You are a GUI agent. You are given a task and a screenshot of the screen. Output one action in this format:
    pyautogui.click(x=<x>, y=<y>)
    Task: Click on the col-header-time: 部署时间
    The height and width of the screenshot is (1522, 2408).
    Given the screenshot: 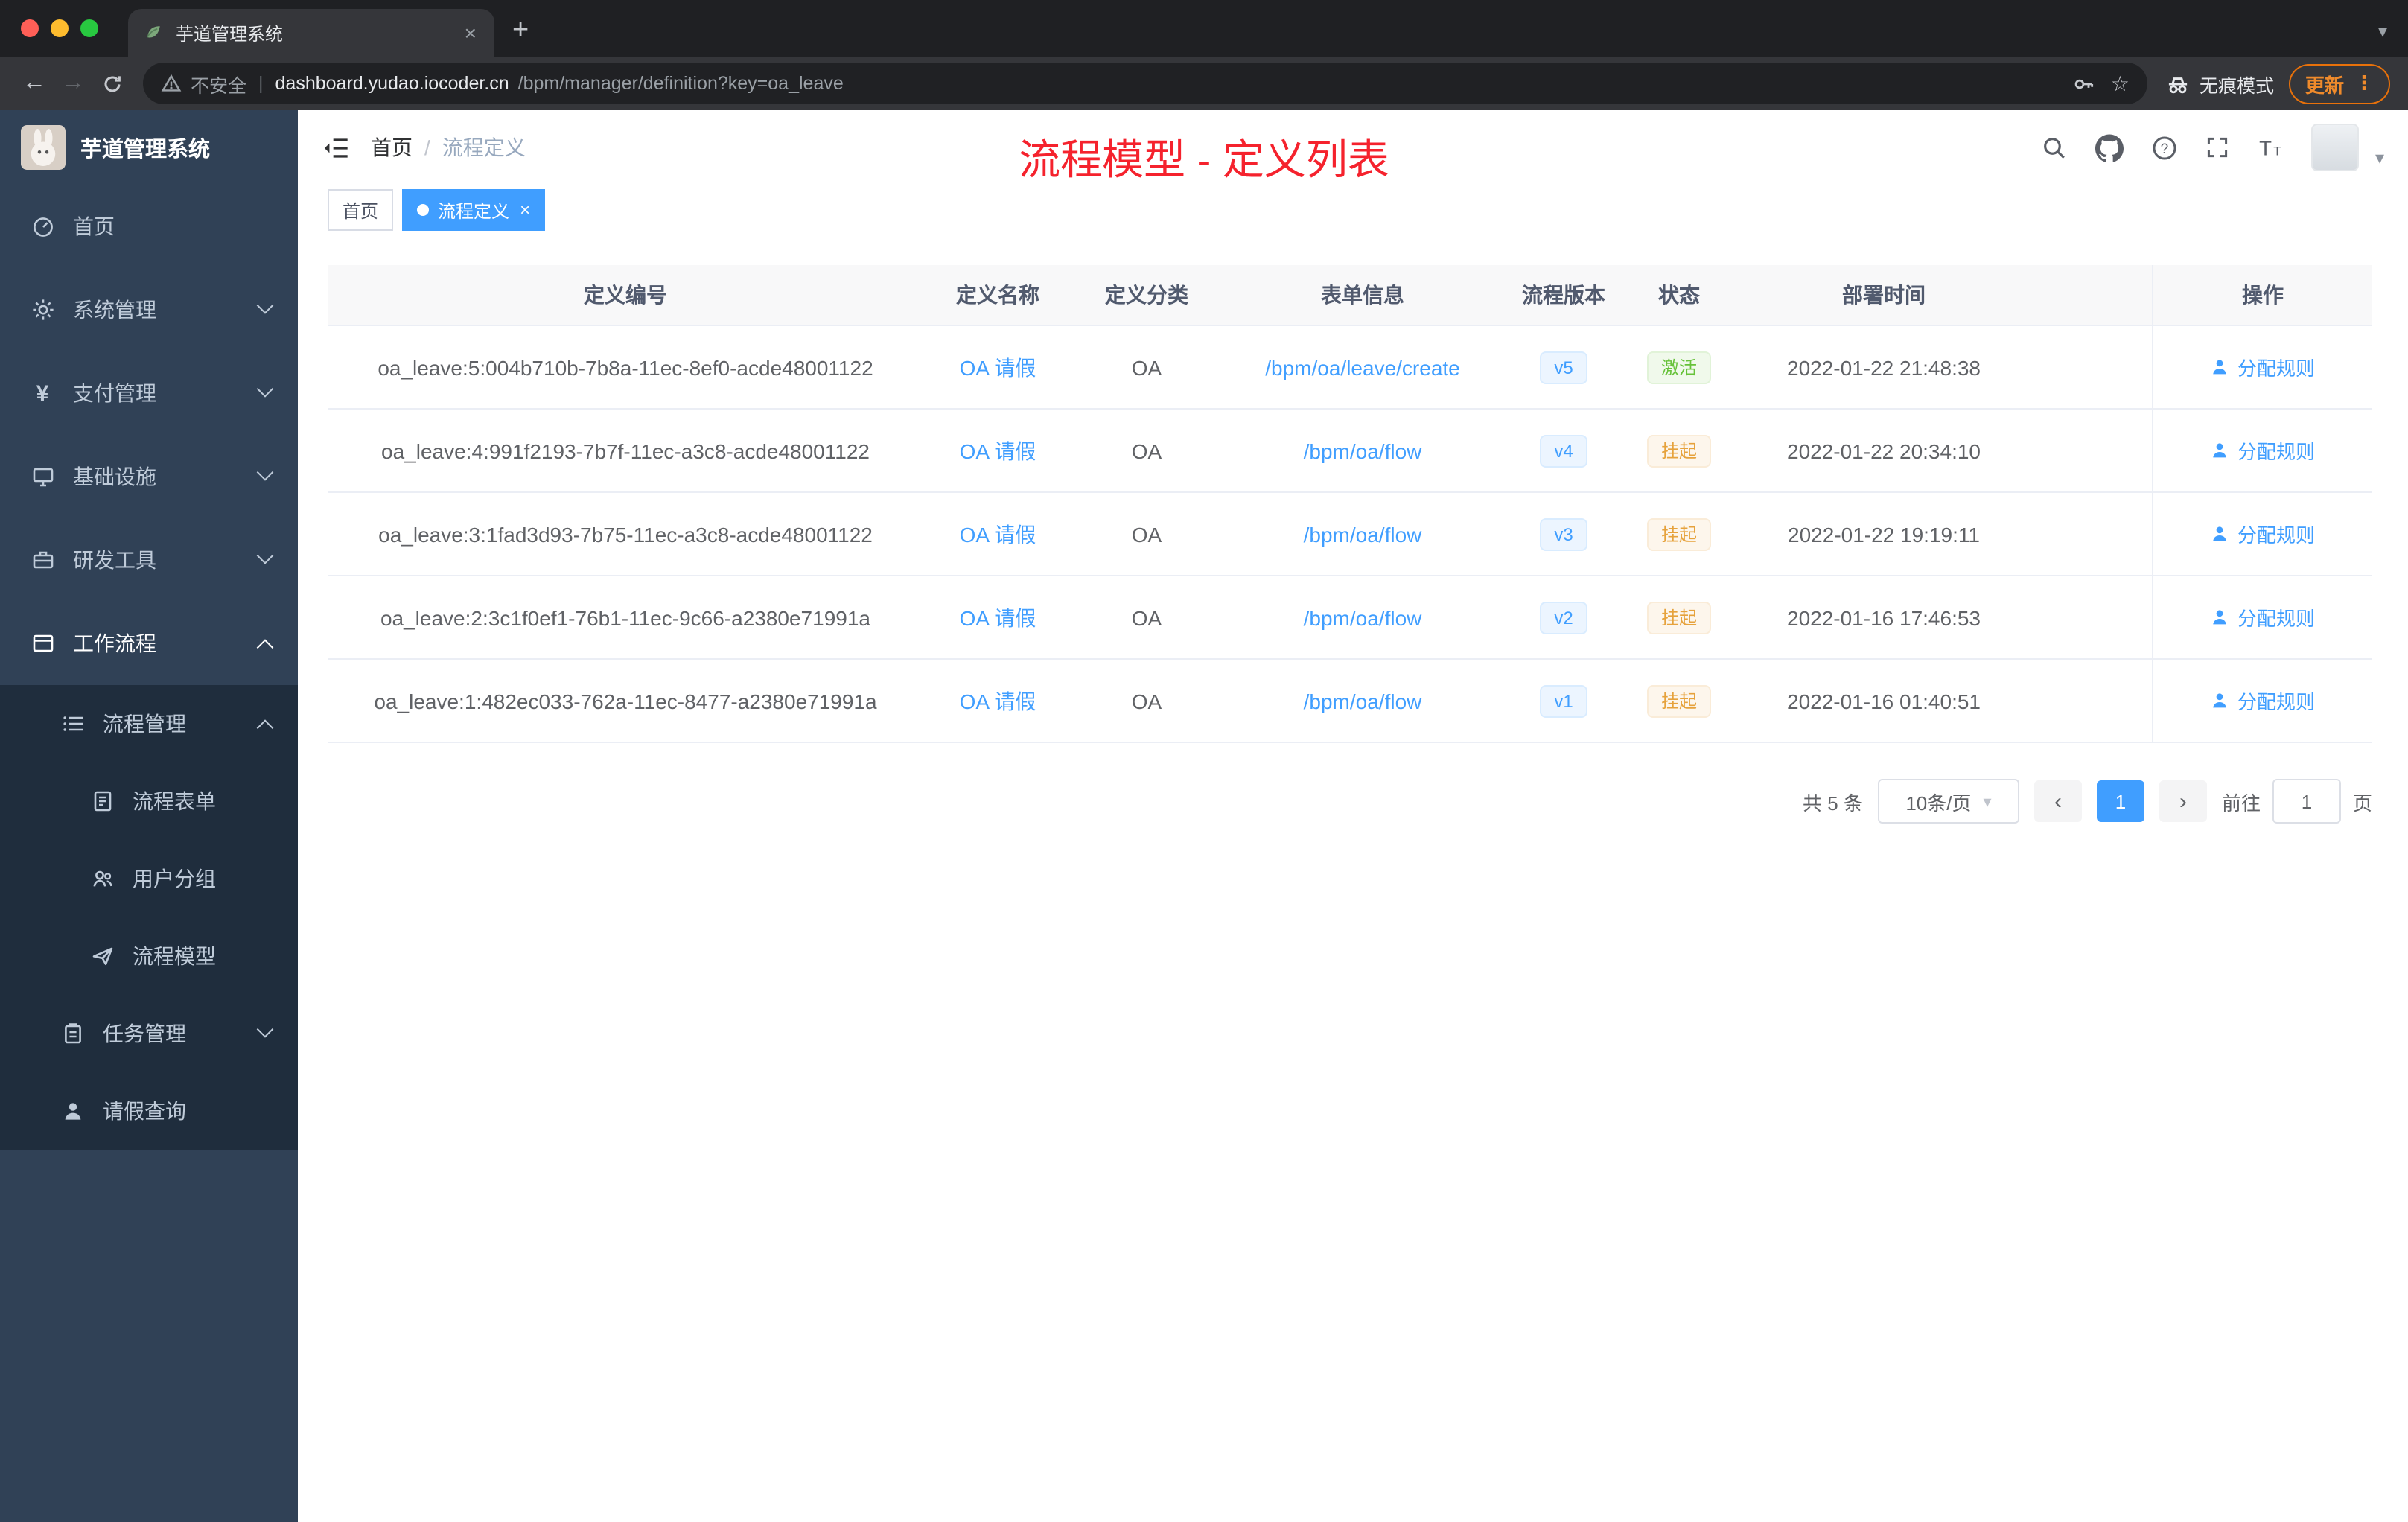 What is the action you would take?
    pyautogui.click(x=1884, y=295)
    